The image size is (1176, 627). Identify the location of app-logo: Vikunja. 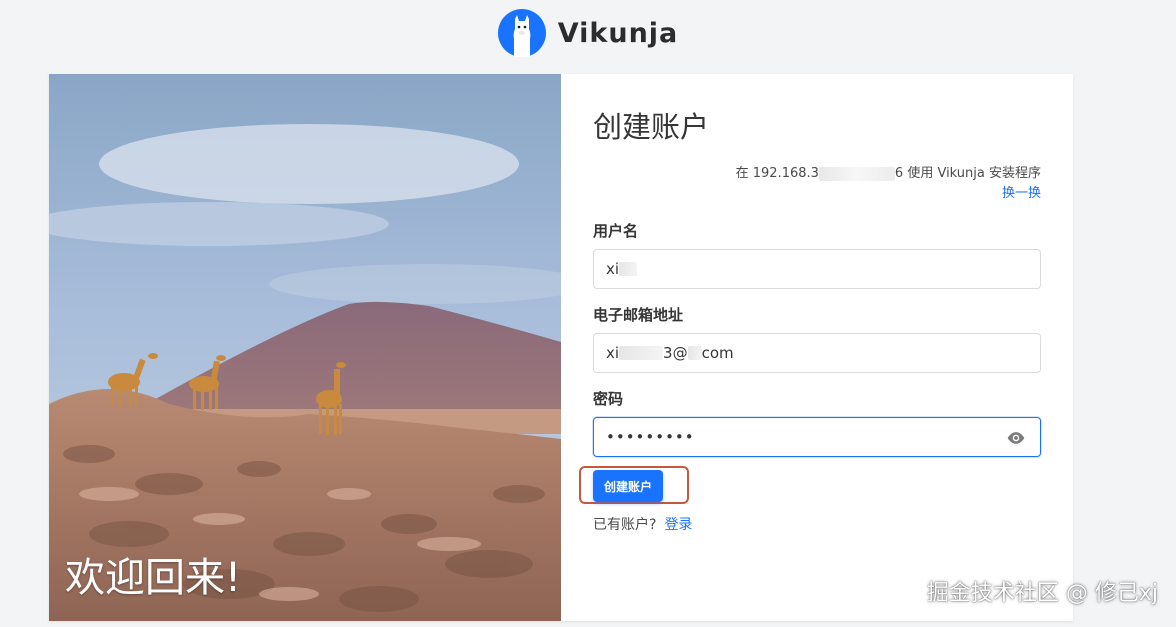
(588, 33).